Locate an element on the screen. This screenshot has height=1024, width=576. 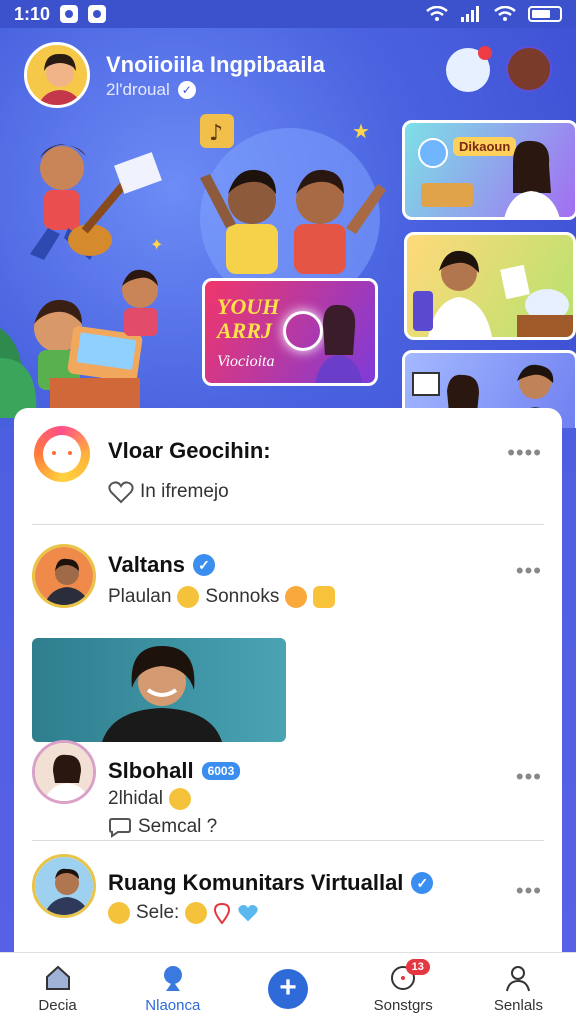
side-card-top: Dikaoun is located at coordinates (489, 170).